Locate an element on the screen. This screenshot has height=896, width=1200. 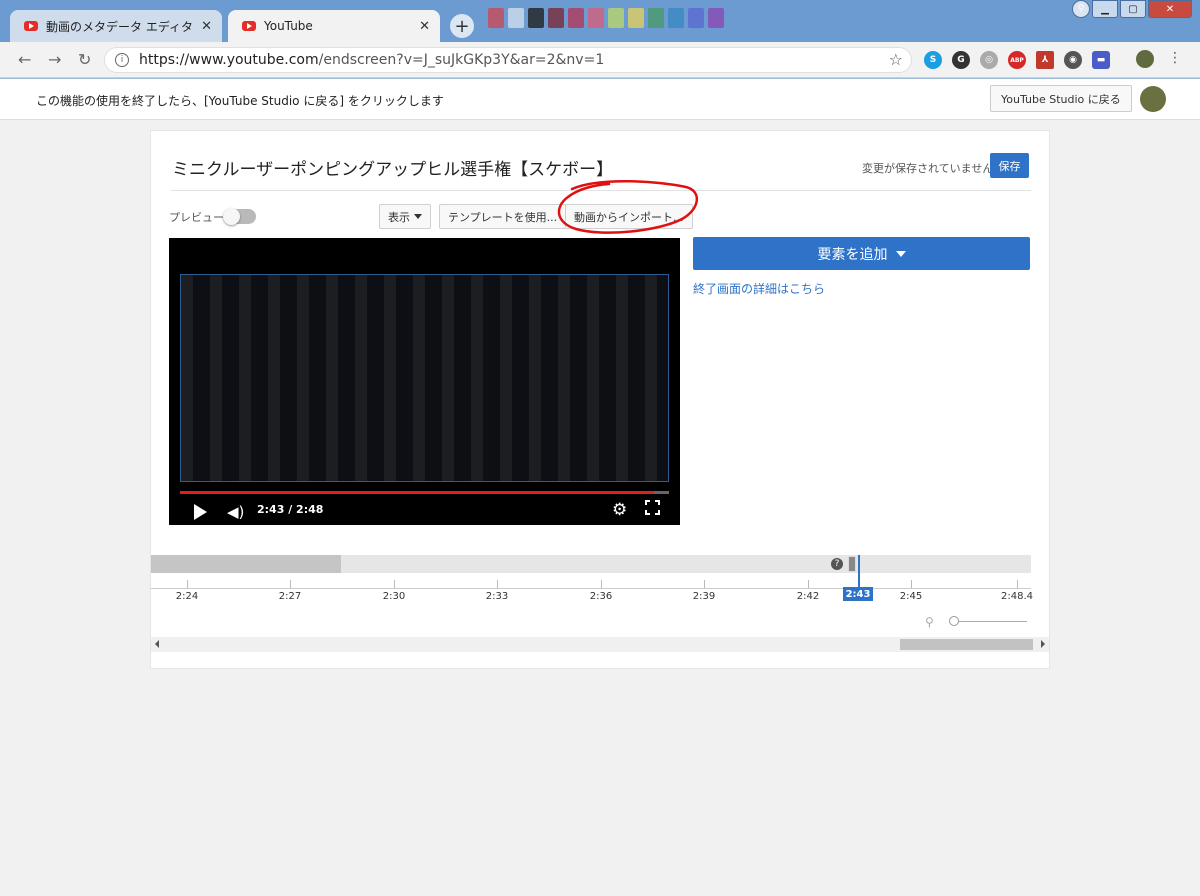
timeline-tick-label: 2:48.4 is located at coordinates (1017, 596).